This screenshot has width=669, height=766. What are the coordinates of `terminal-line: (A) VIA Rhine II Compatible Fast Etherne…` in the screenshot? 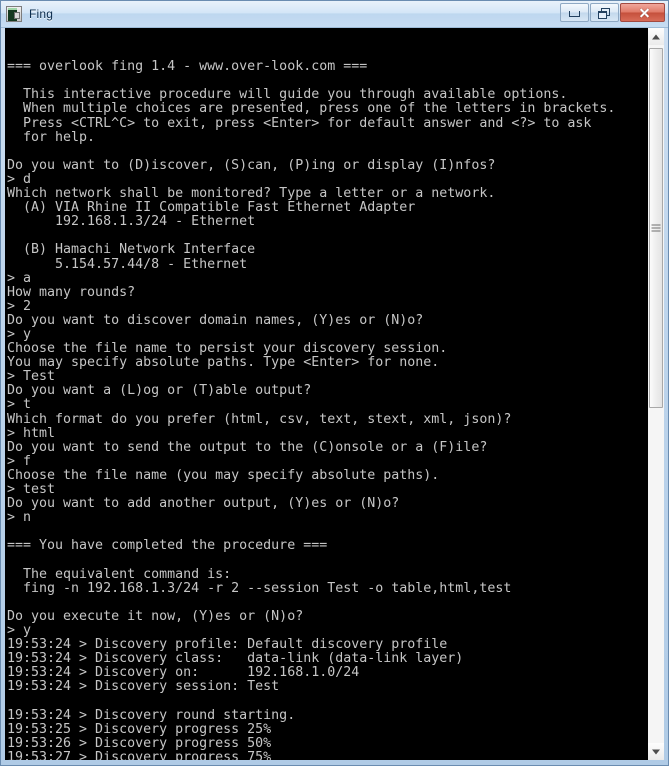 It's located at (211, 208).